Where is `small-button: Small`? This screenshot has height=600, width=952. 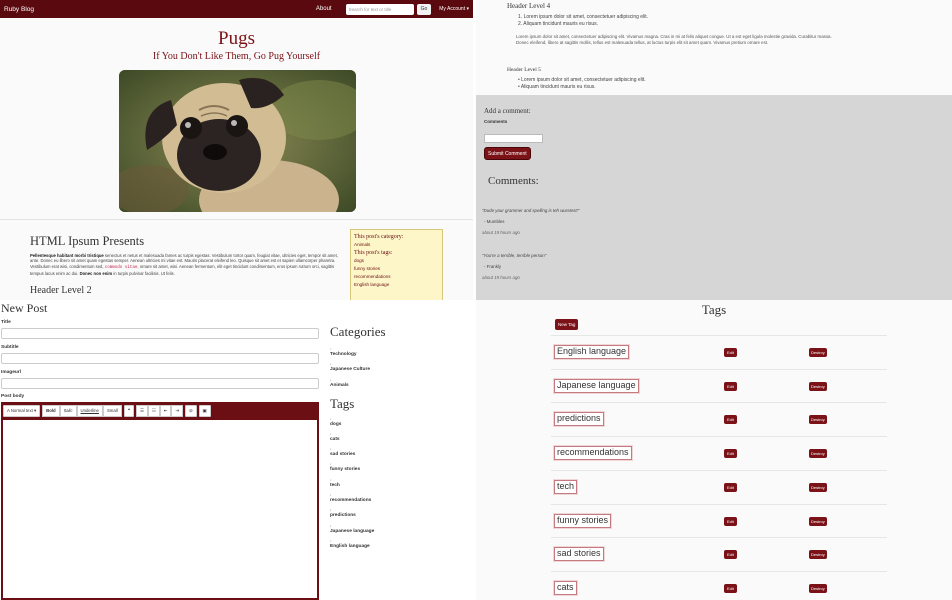 small-button: Small is located at coordinates (112, 411).